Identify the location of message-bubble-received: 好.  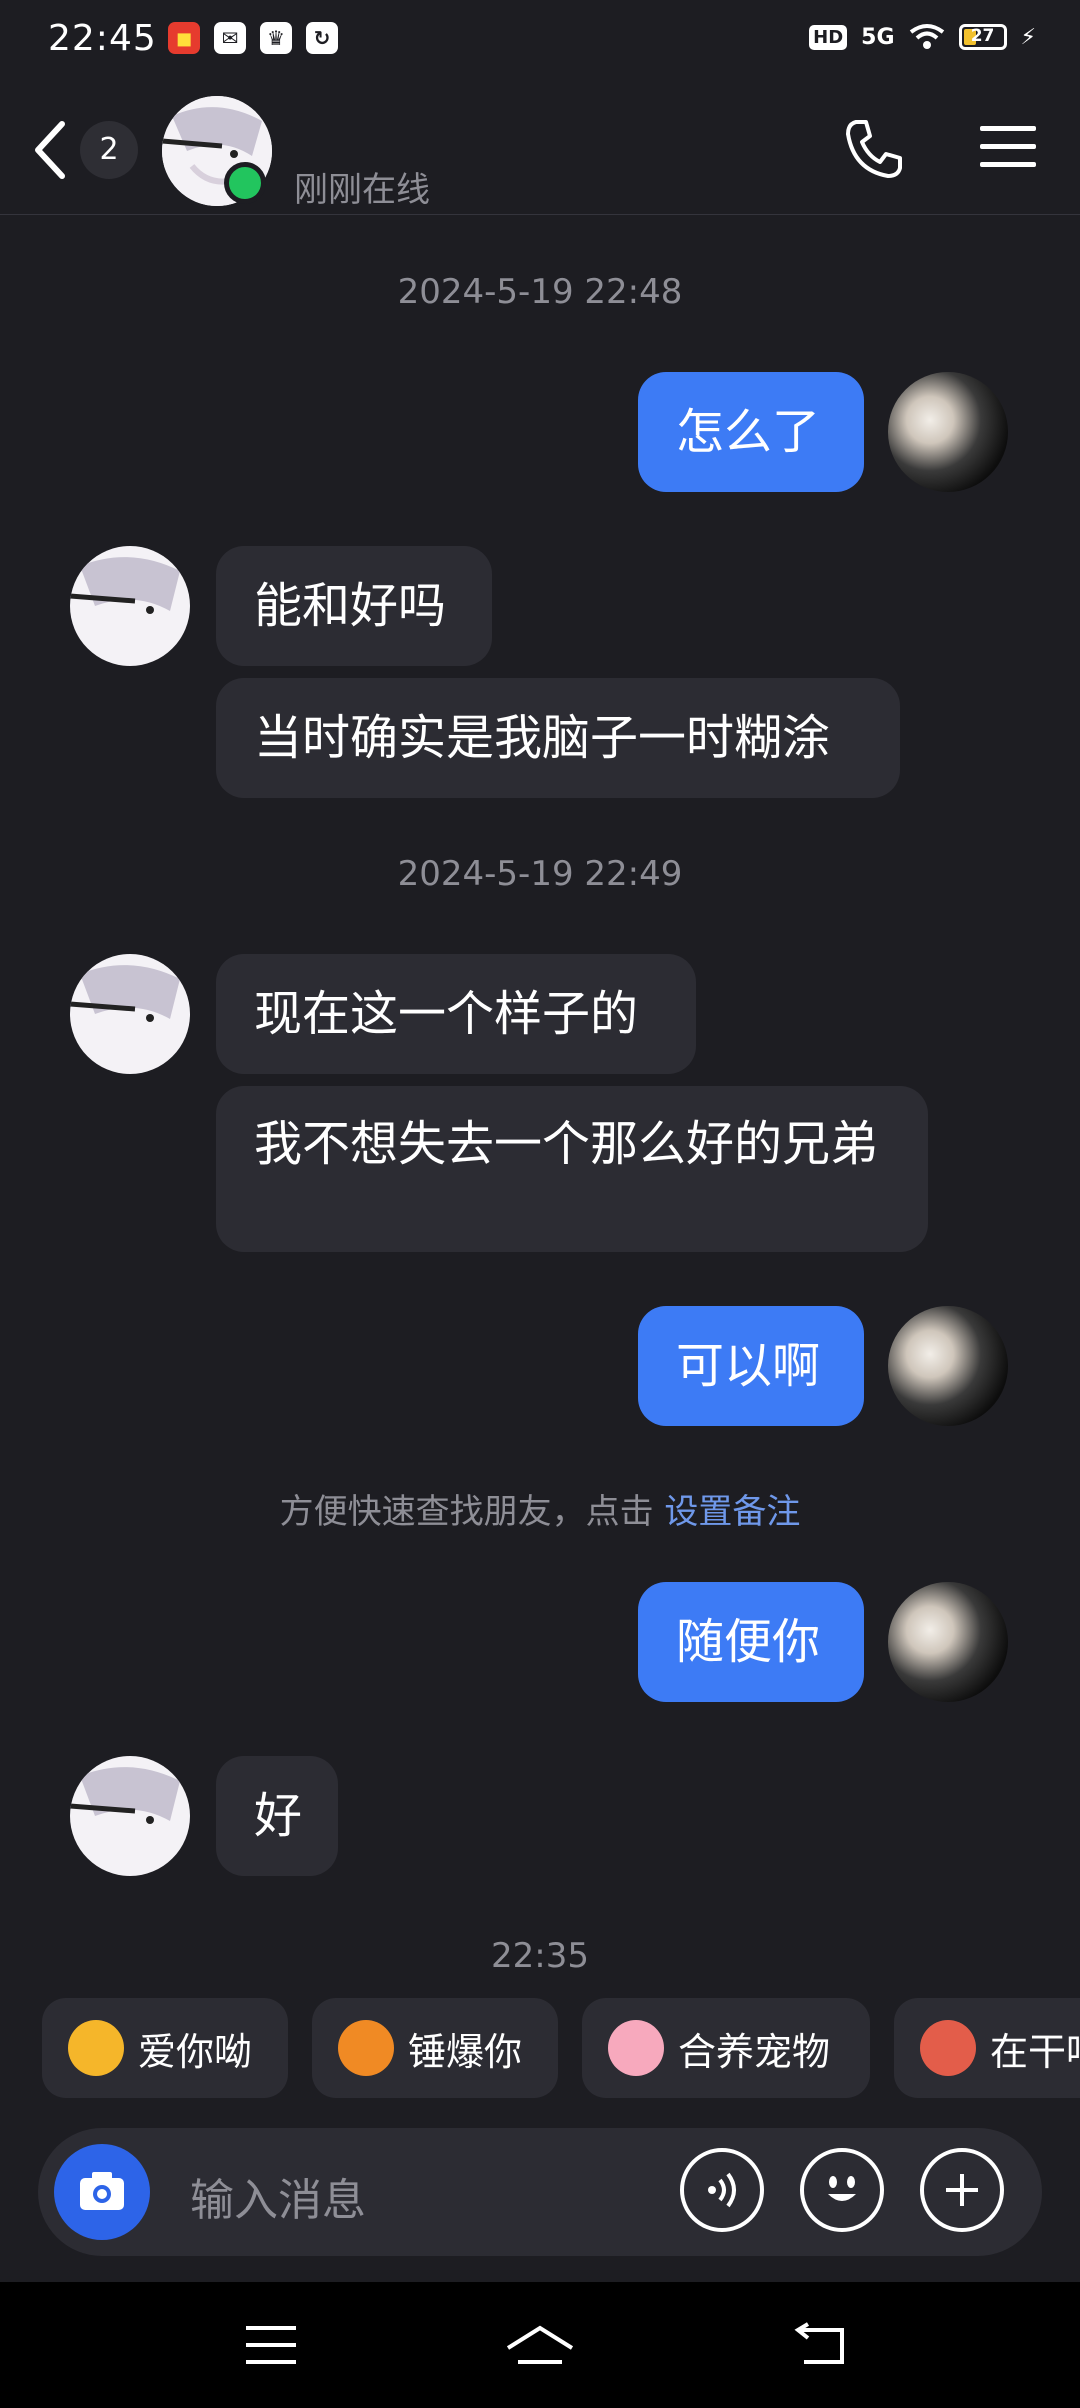
(277, 1816).